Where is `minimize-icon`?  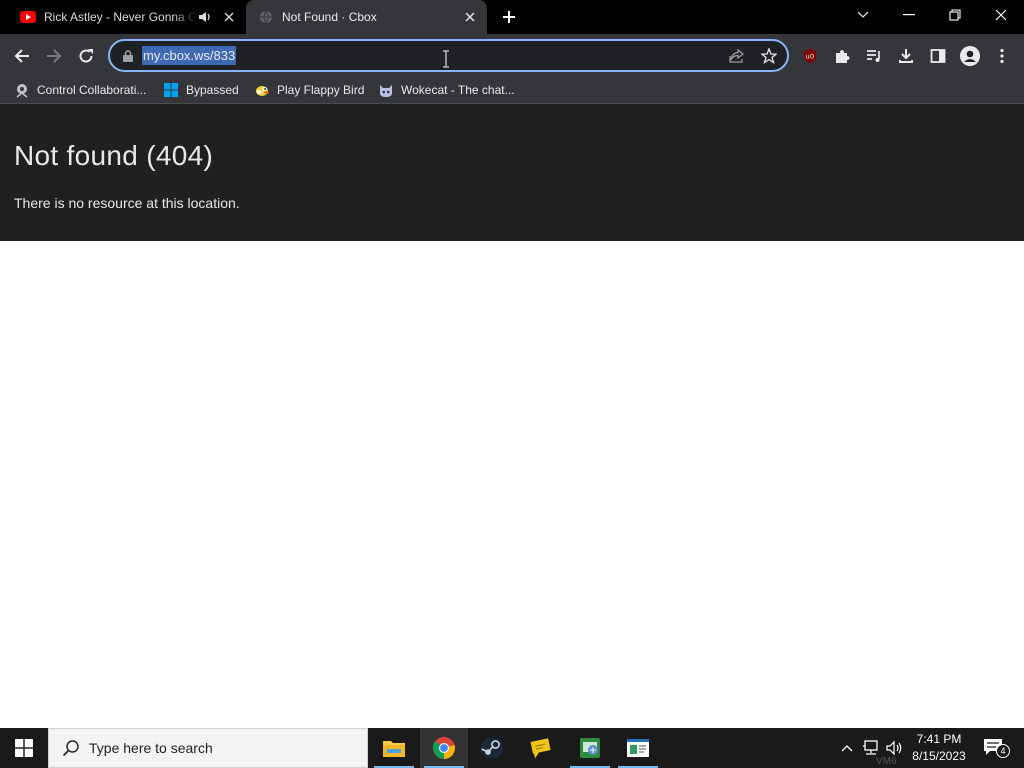
minimize-icon is located at coordinates (909, 15).